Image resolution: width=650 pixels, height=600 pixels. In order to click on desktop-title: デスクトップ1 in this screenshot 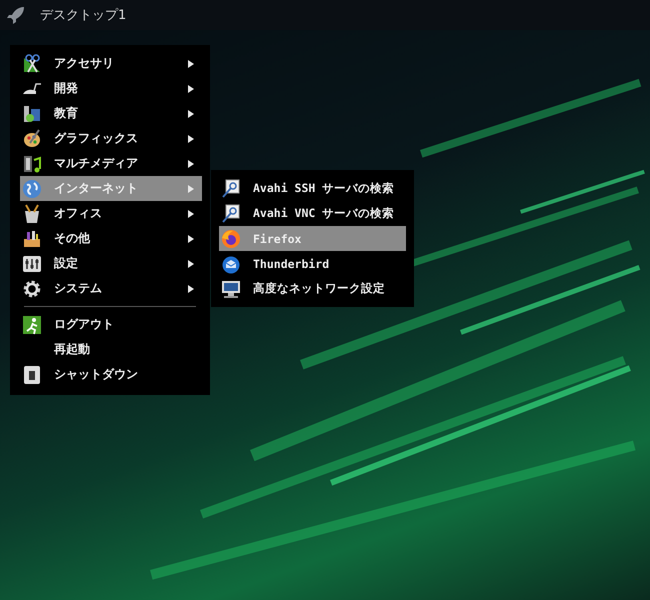, I will do `click(83, 15)`.